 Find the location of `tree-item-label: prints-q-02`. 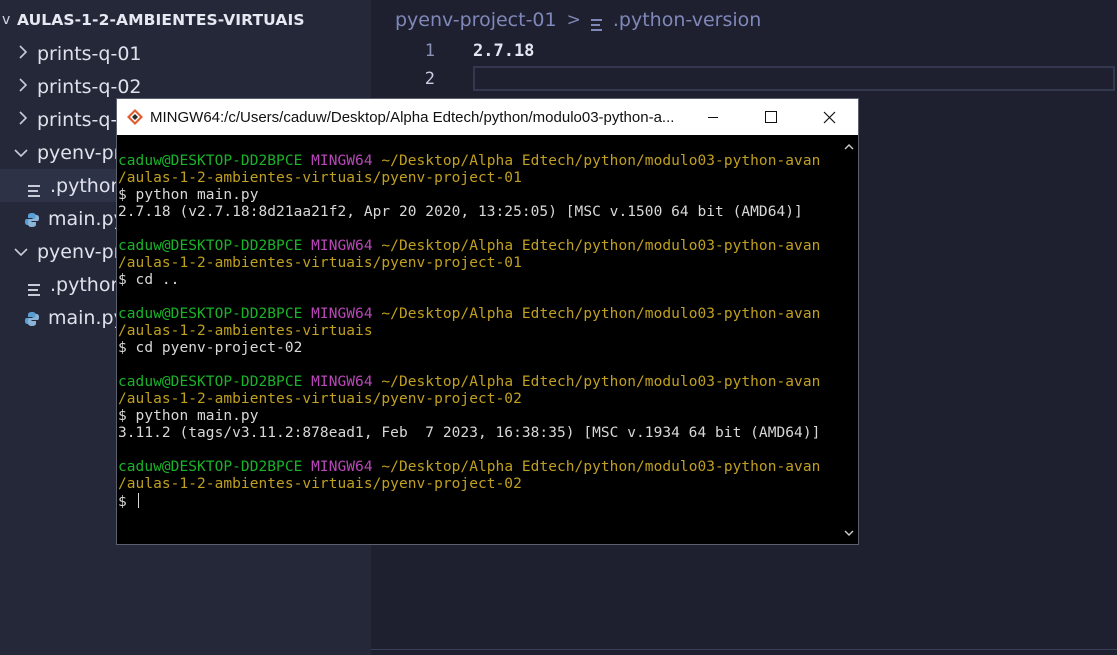

tree-item-label: prints-q-02 is located at coordinates (89, 86).